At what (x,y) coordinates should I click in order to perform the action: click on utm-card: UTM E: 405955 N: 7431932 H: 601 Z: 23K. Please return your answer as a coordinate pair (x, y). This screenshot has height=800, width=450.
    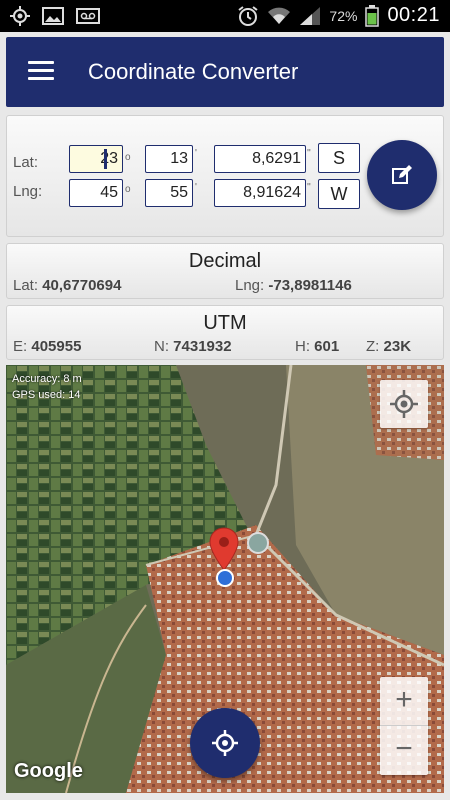
    Looking at the image, I should click on (225, 332).